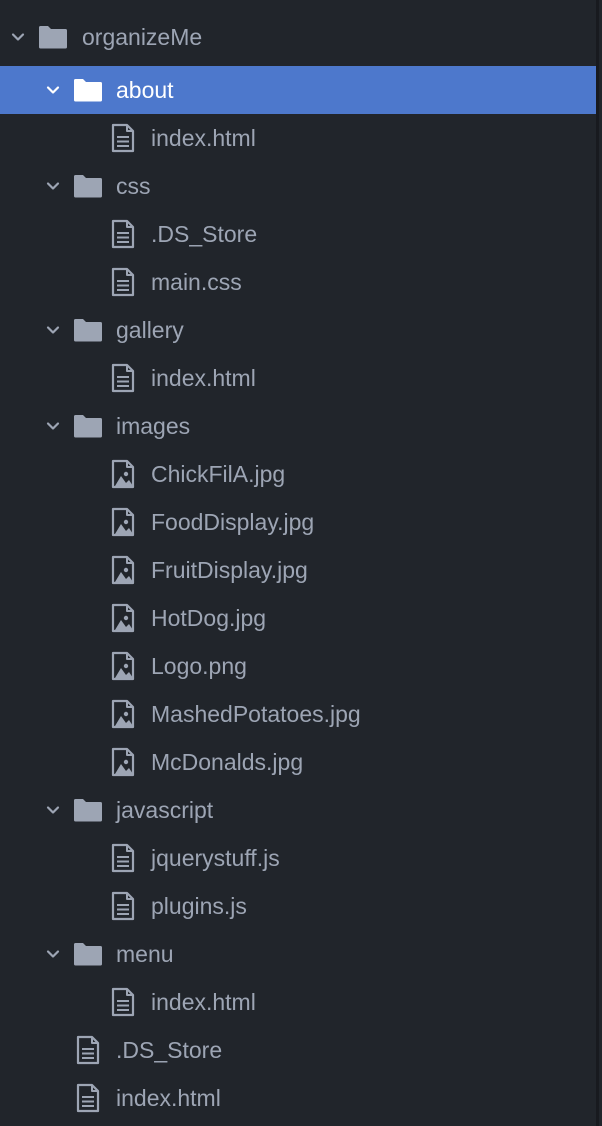 Image resolution: width=602 pixels, height=1126 pixels. I want to click on tree-item-label: main.css, so click(196, 282).